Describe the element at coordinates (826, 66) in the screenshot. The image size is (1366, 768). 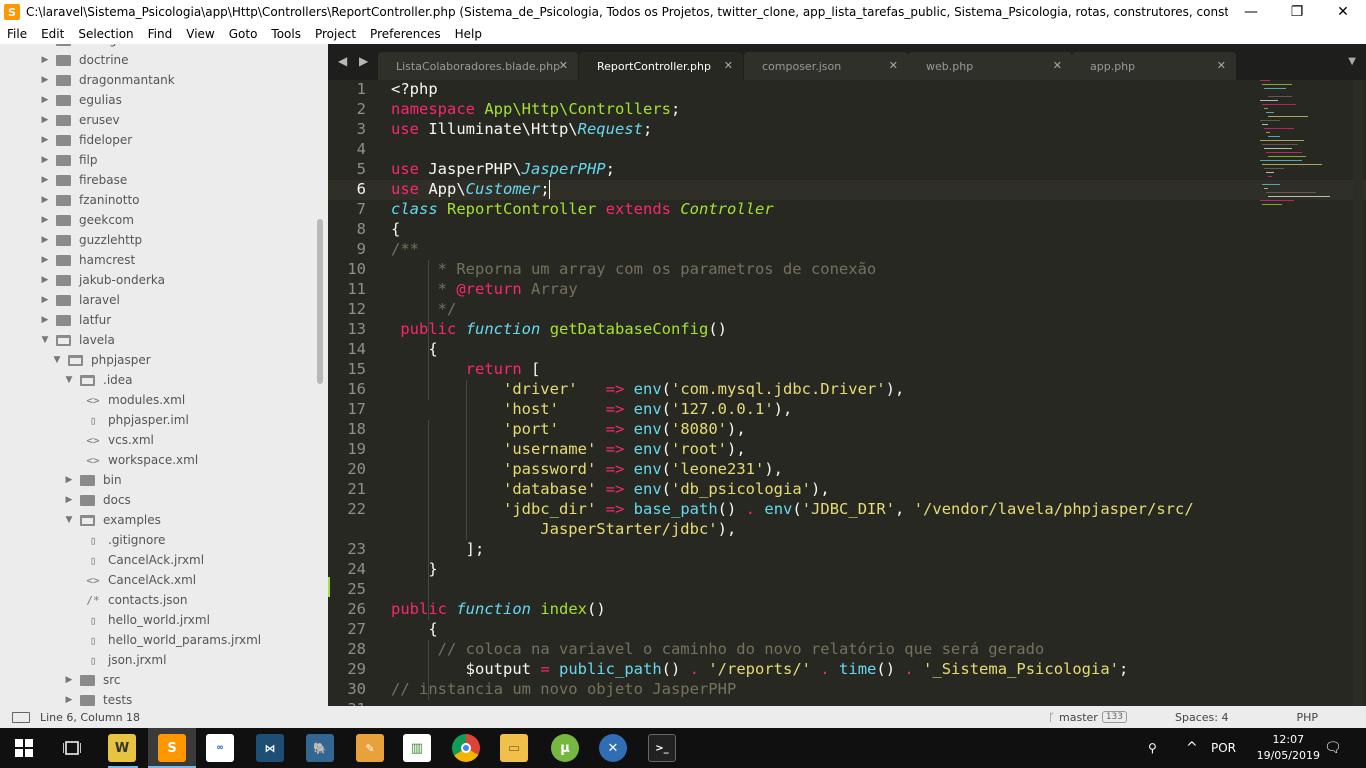
I see `editor-tab: composer.json ✕` at that location.